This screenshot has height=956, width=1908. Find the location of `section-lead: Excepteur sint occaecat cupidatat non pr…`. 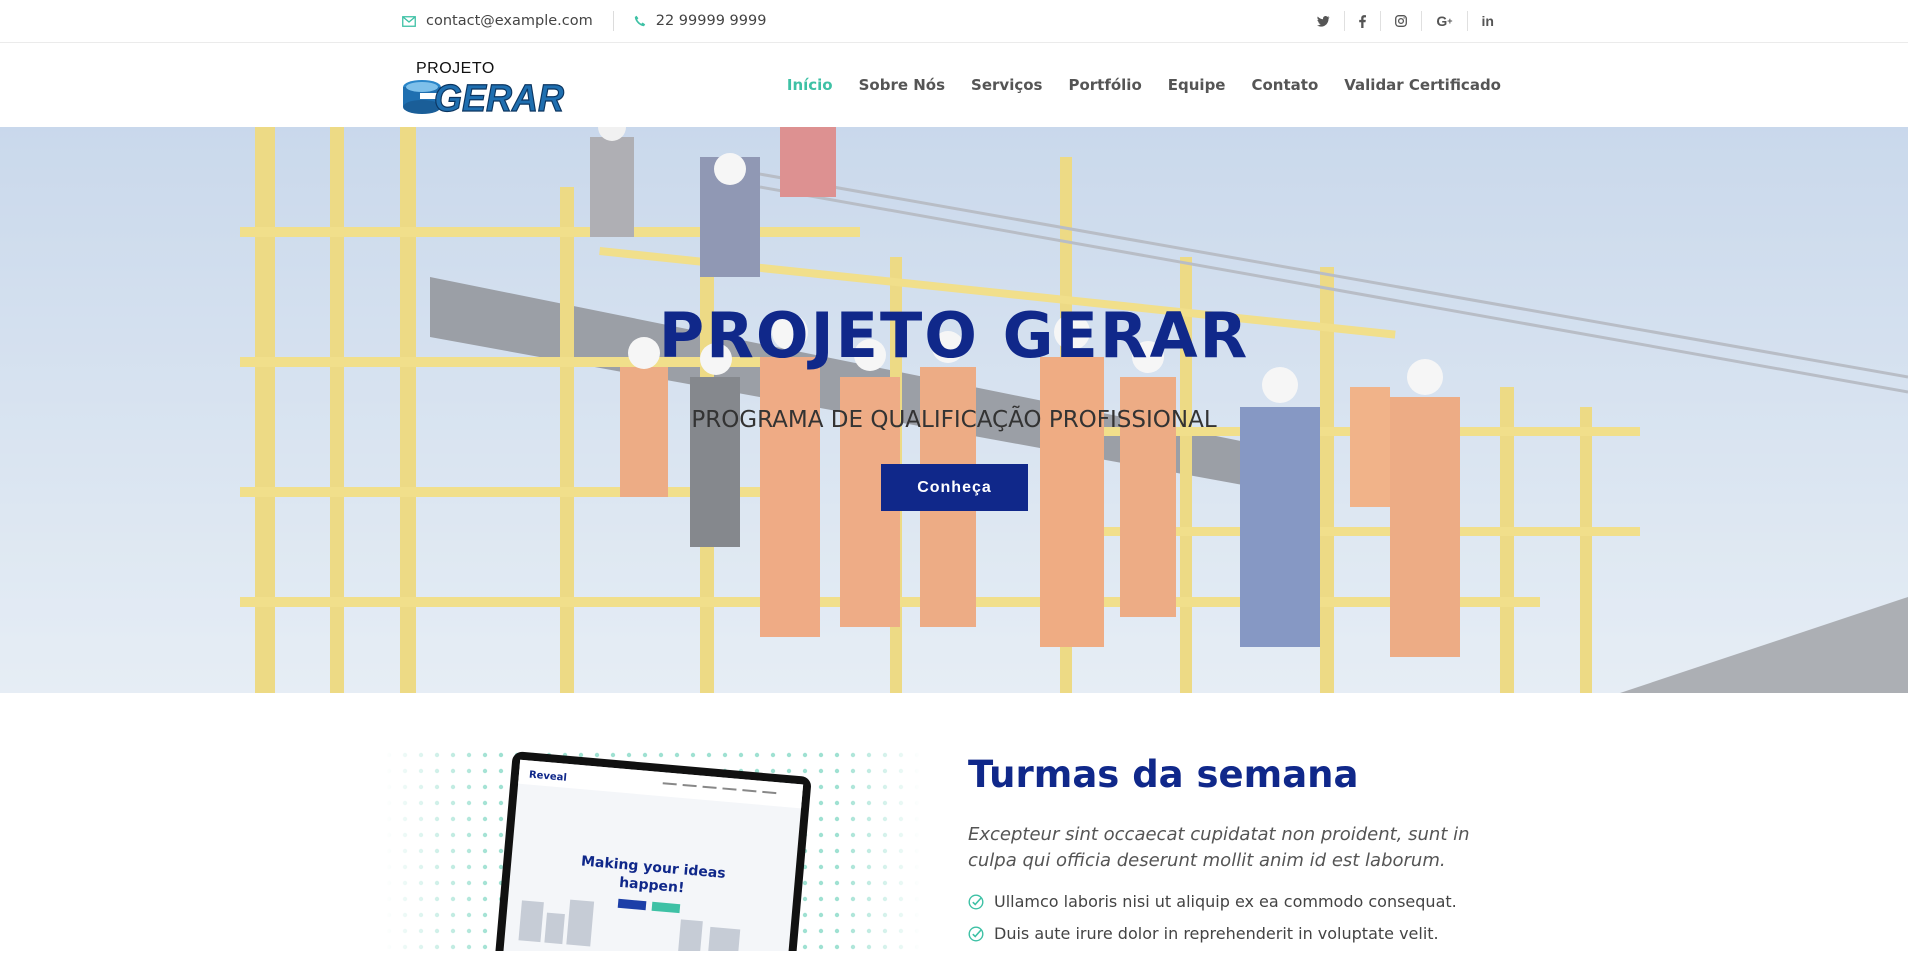

section-lead: Excepteur sint occaecat cupidatat non pr… is located at coordinates (1219, 847).